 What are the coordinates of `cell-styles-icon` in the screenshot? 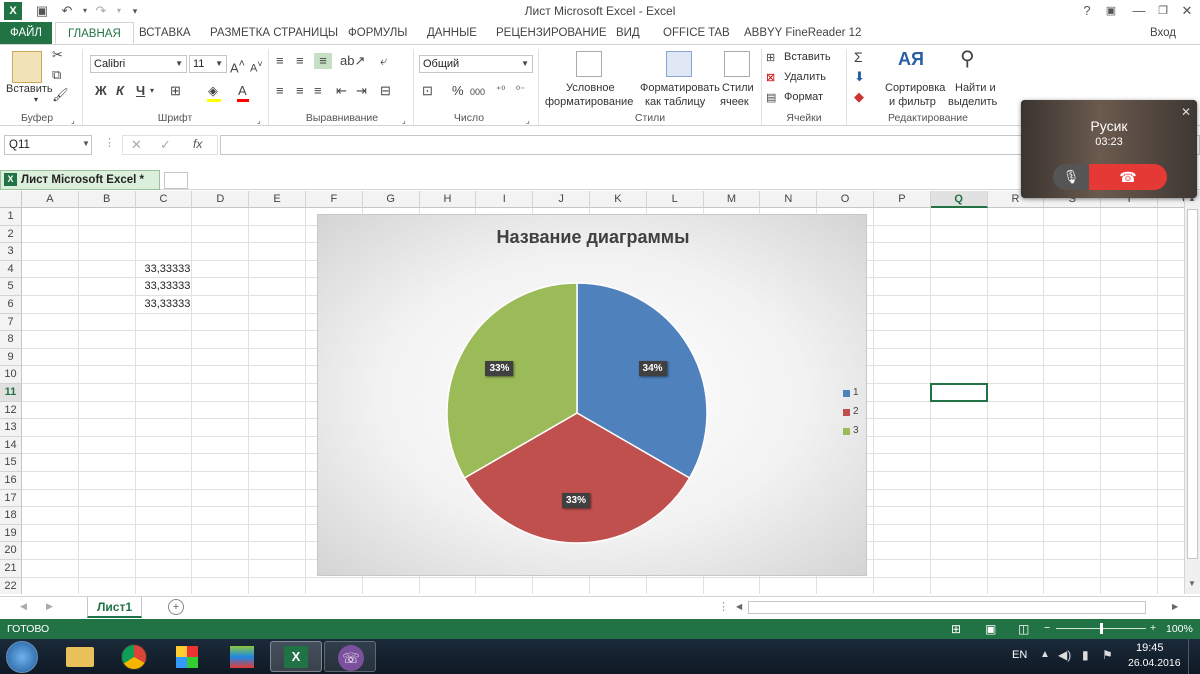 It's located at (737, 64).